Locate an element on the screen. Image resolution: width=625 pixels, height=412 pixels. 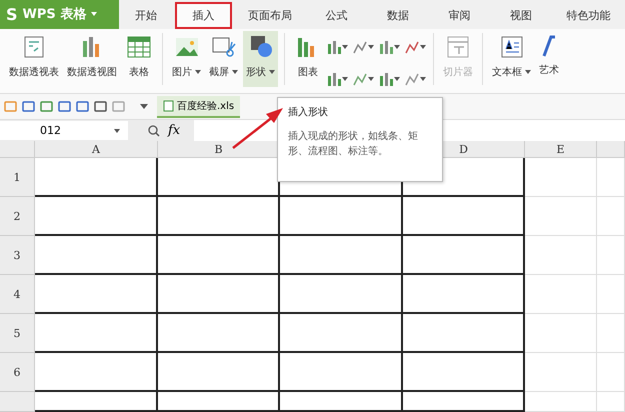
cell-reference: 012 is located at coordinates (50, 130).